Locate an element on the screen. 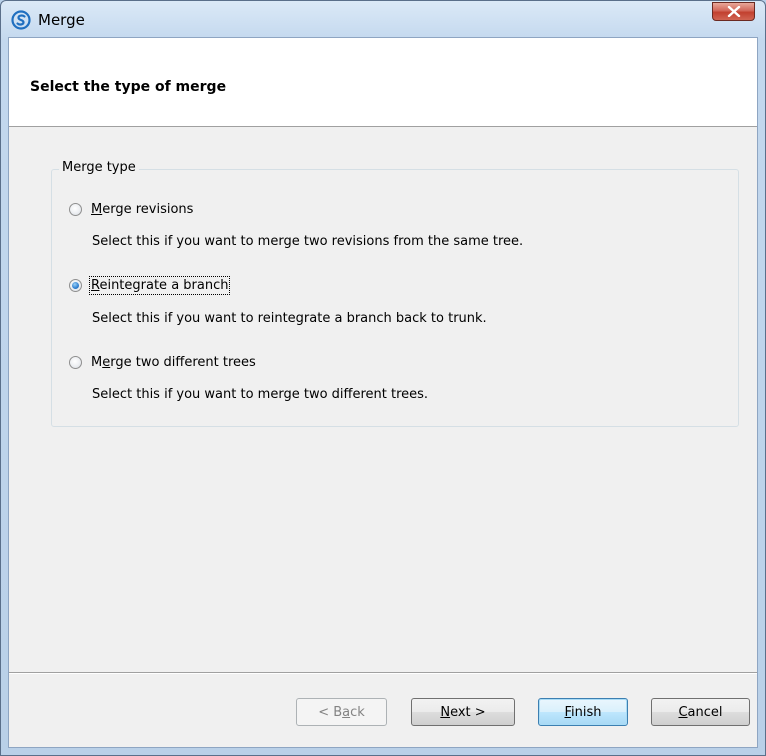 This screenshot has width=766, height=756. button-bar-separator is located at coordinates (383, 673).